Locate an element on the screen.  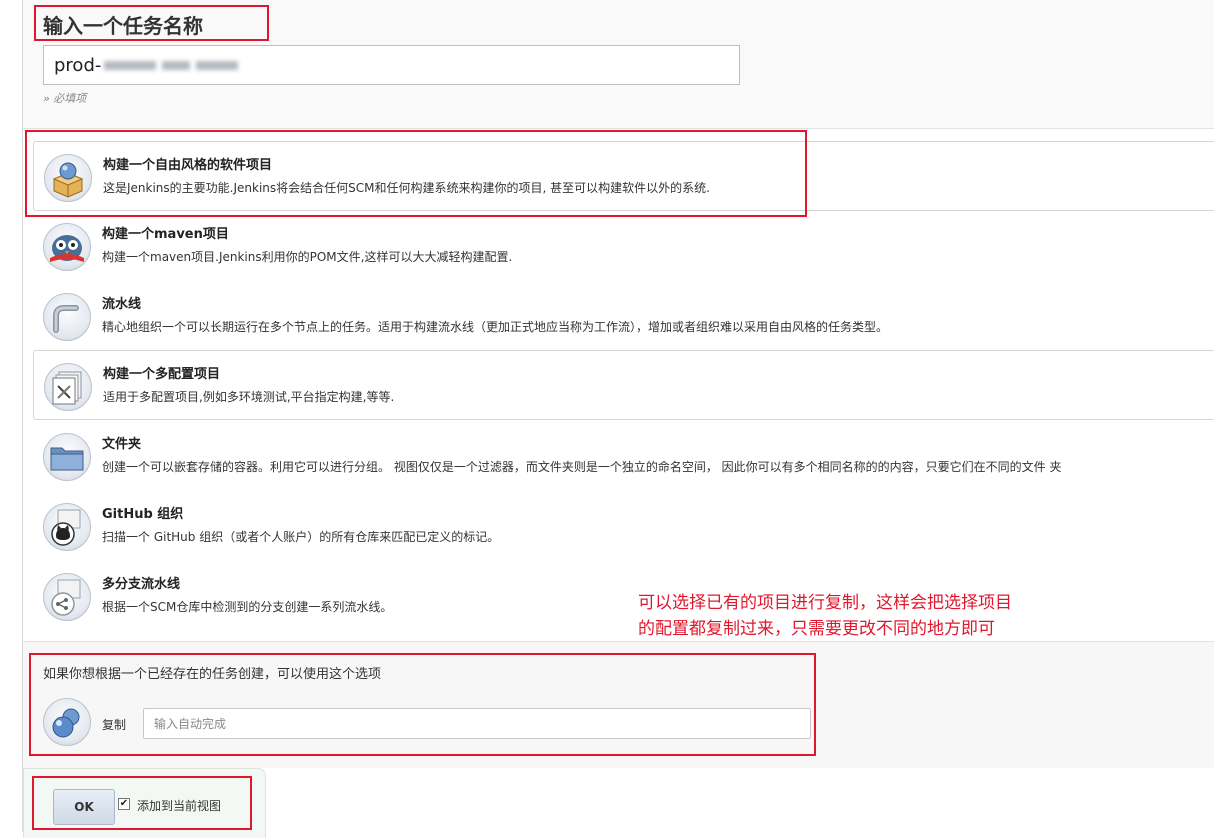
page-title: 输入一个任务名称 is located at coordinates (123, 26).